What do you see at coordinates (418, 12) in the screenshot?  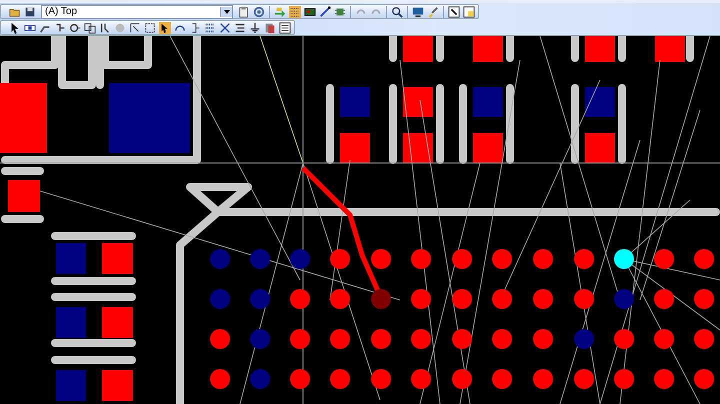 I see `monitor-icon` at bounding box center [418, 12].